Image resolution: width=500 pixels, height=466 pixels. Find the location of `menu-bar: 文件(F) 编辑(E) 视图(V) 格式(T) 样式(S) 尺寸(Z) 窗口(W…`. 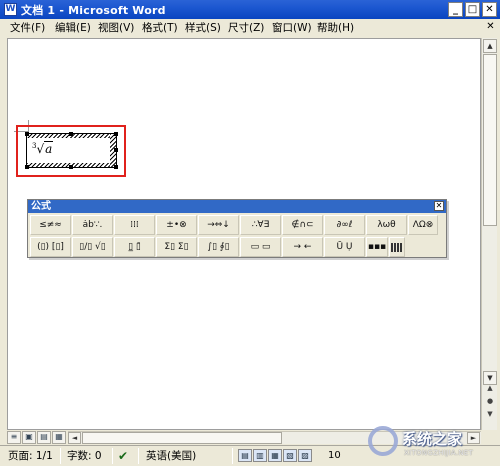

menu-bar: 文件(F) 编辑(E) 视图(V) 格式(T) 样式(S) 尺寸(Z) 窗口(W… is located at coordinates (250, 27).